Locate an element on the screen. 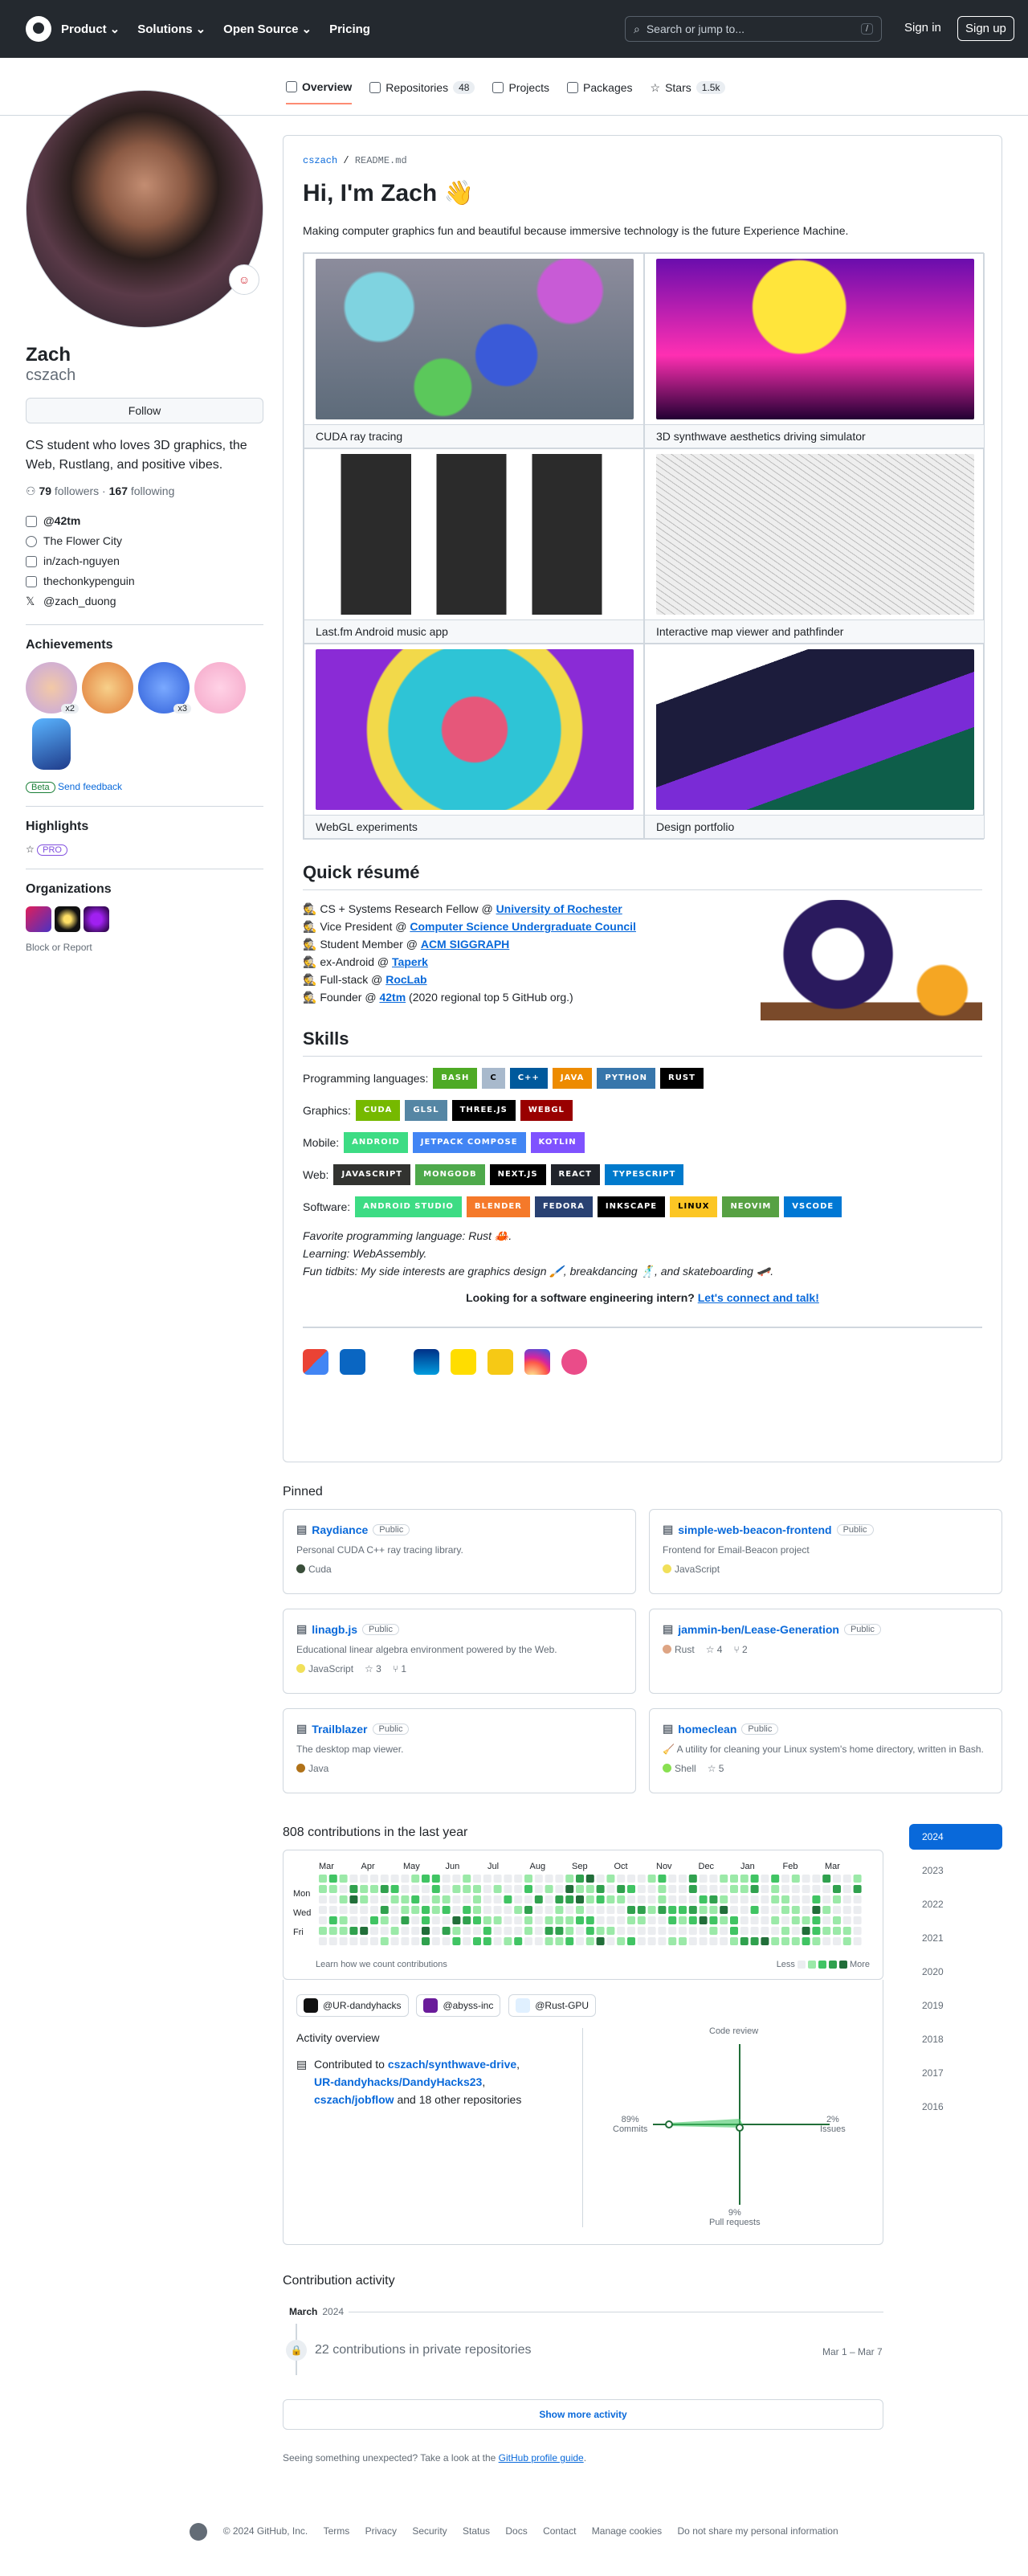 This screenshot has height=2576, width=1028. year-link: 2020 is located at coordinates (955, 1972).